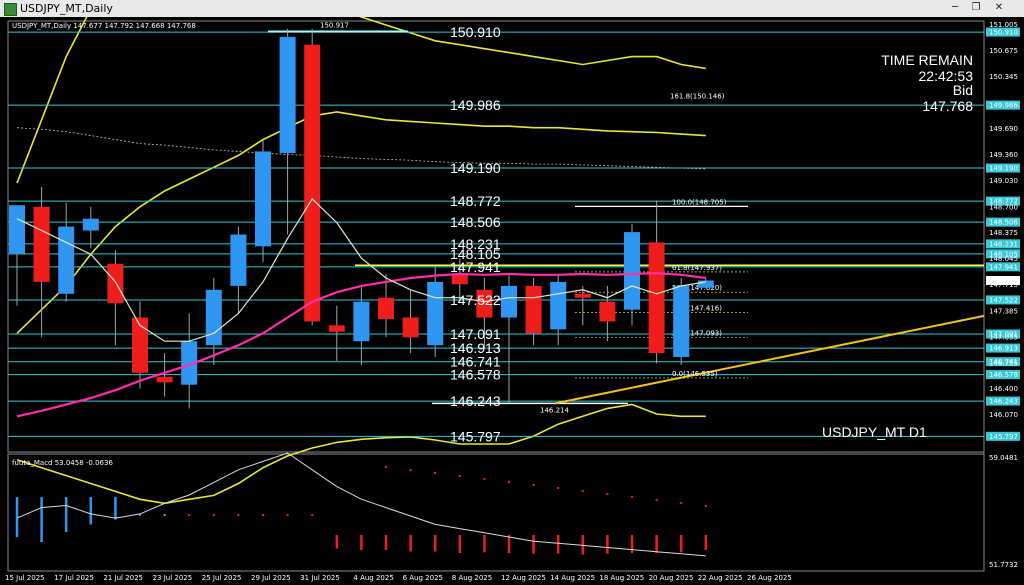 This screenshot has height=585, width=1024. I want to click on fib-level-label: 61.8(147.937), so click(697, 268).